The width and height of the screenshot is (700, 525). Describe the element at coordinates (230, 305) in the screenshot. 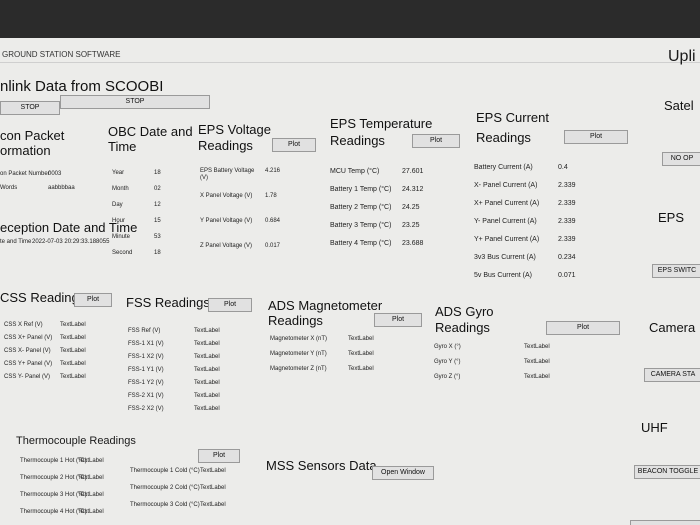

I see `fss-plot-button: Plot` at that location.